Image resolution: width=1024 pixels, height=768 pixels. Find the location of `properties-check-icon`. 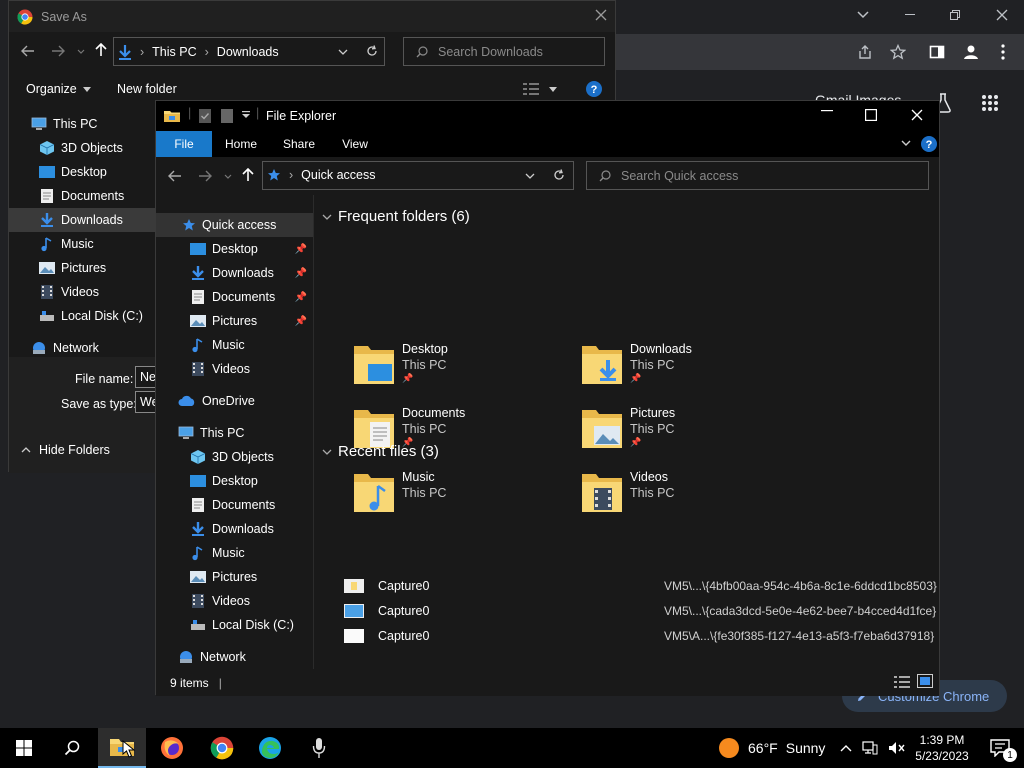

properties-check-icon is located at coordinates (205, 116).